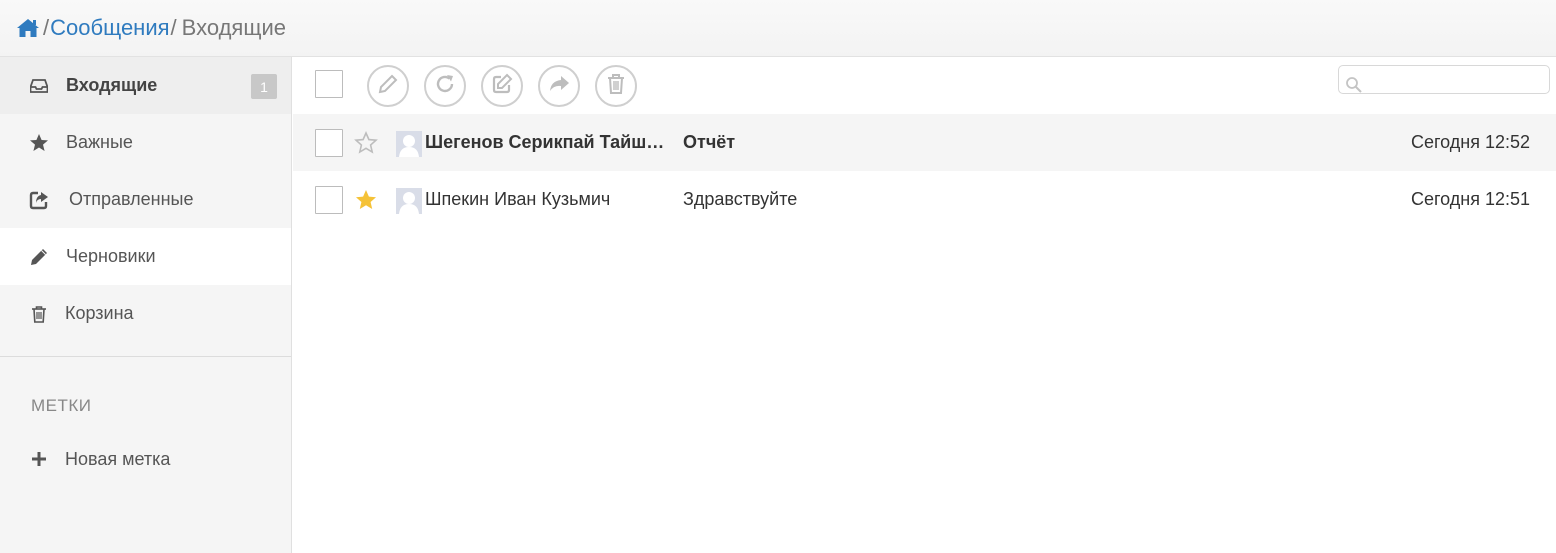 The width and height of the screenshot is (1556, 553). I want to click on sidebar-item-drafts: Черновики, so click(145, 256).